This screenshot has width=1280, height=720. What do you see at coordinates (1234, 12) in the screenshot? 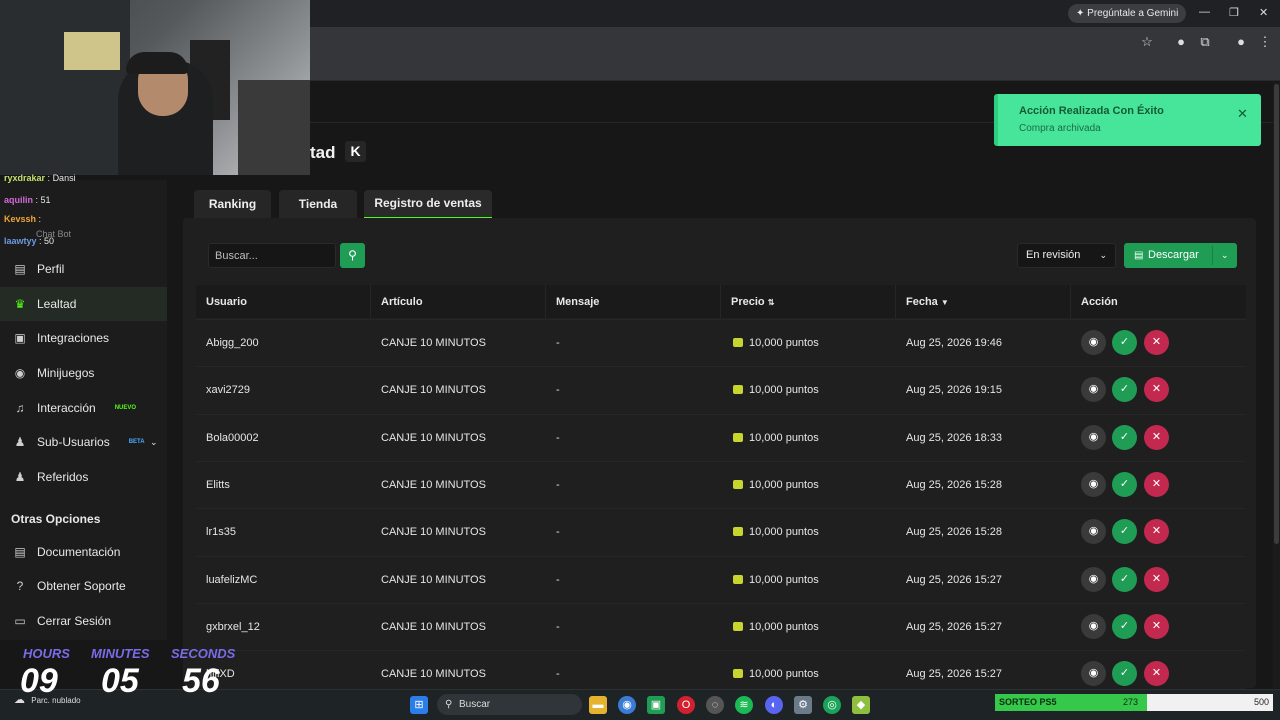
I see `restore-icon: ❐` at bounding box center [1234, 12].